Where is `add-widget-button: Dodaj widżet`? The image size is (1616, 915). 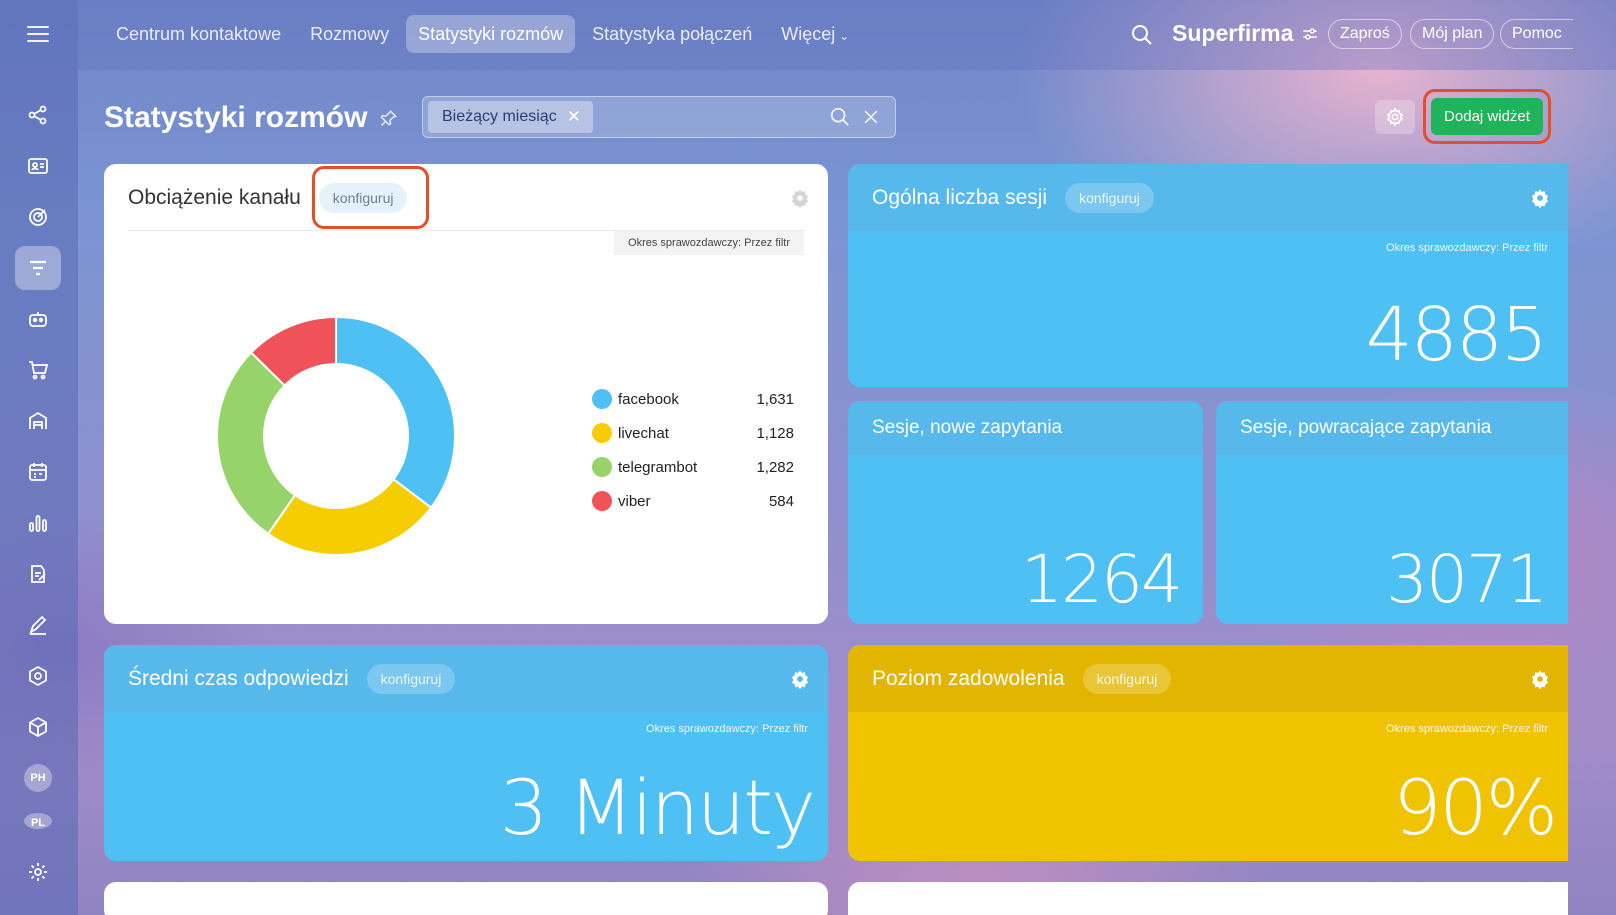
add-widget-button: Dodaj widżet is located at coordinates (1487, 116).